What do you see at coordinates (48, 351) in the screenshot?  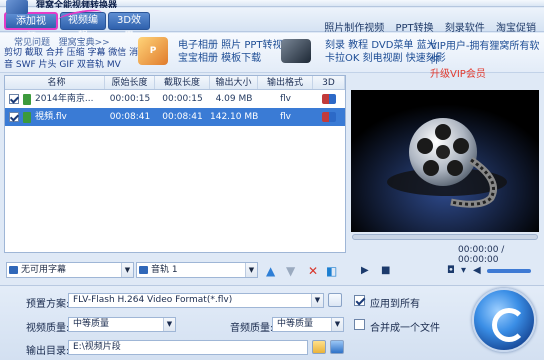 I see `output-dir-label: 输出目录:` at bounding box center [48, 351].